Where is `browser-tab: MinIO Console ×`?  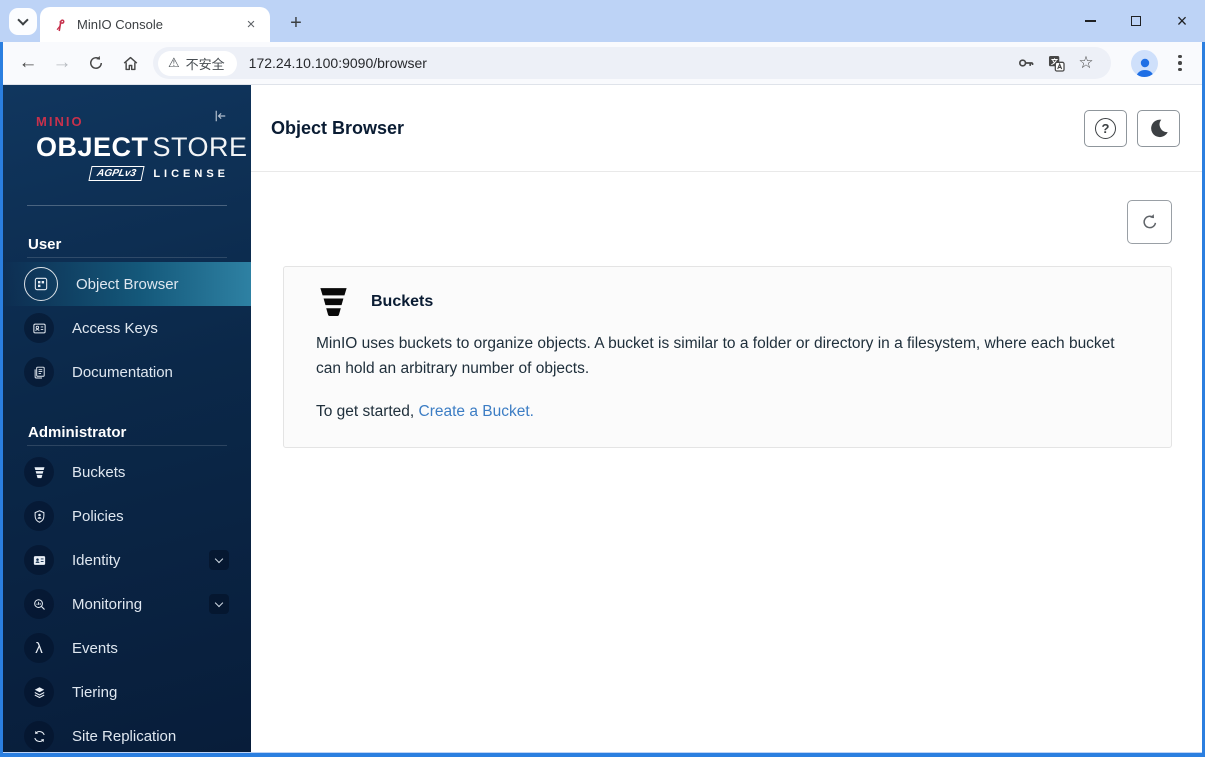 browser-tab: MinIO Console × is located at coordinates (155, 24).